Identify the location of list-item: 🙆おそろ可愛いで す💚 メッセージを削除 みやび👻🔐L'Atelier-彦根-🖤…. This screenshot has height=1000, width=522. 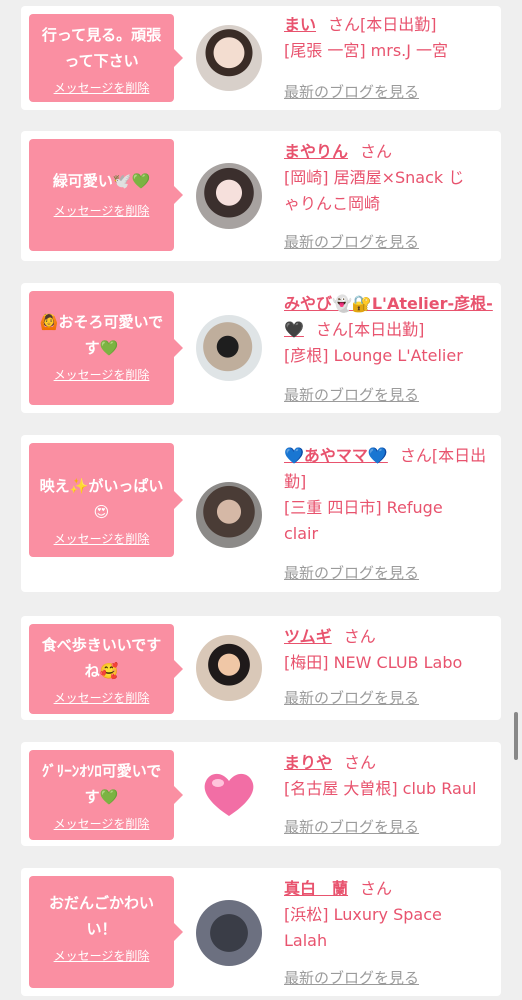
(261, 348).